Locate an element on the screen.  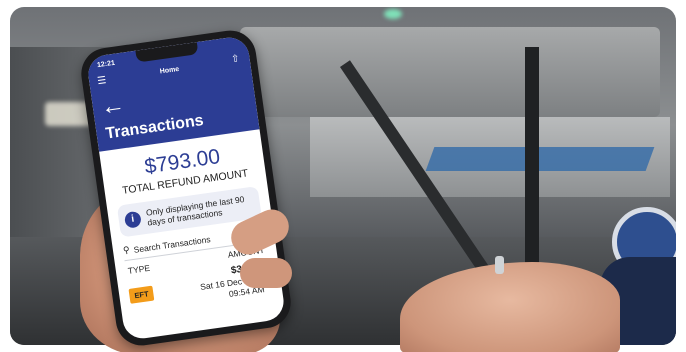
background-indicator-light is located at coordinates (393, 14).